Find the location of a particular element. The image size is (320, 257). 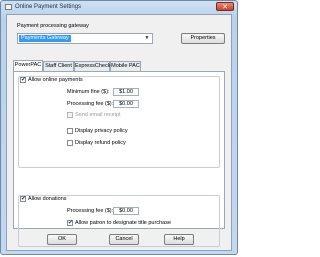

tab-mobile-pac: Mobile PAC is located at coordinates (125, 66).